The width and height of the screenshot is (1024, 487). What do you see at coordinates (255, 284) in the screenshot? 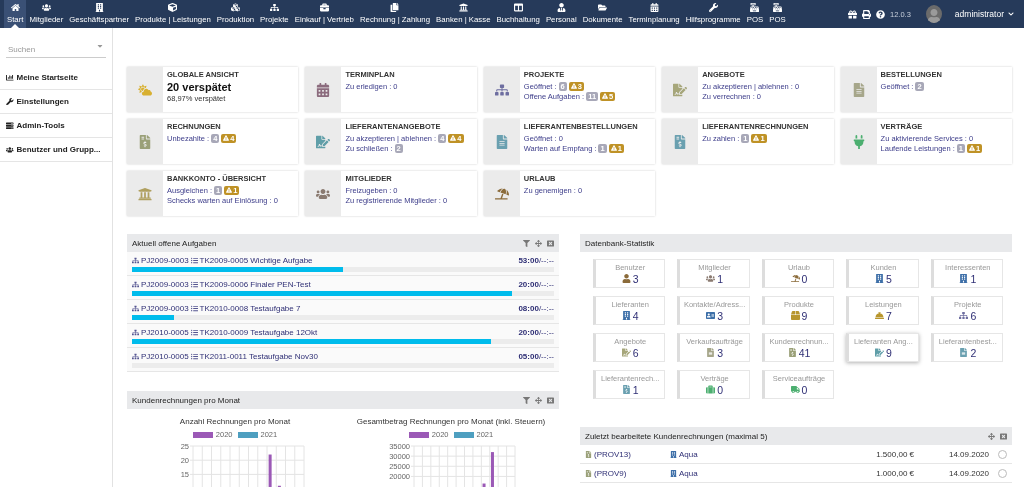
I see `task-link: TK2009-0006 Finaler PEN-Test` at bounding box center [255, 284].